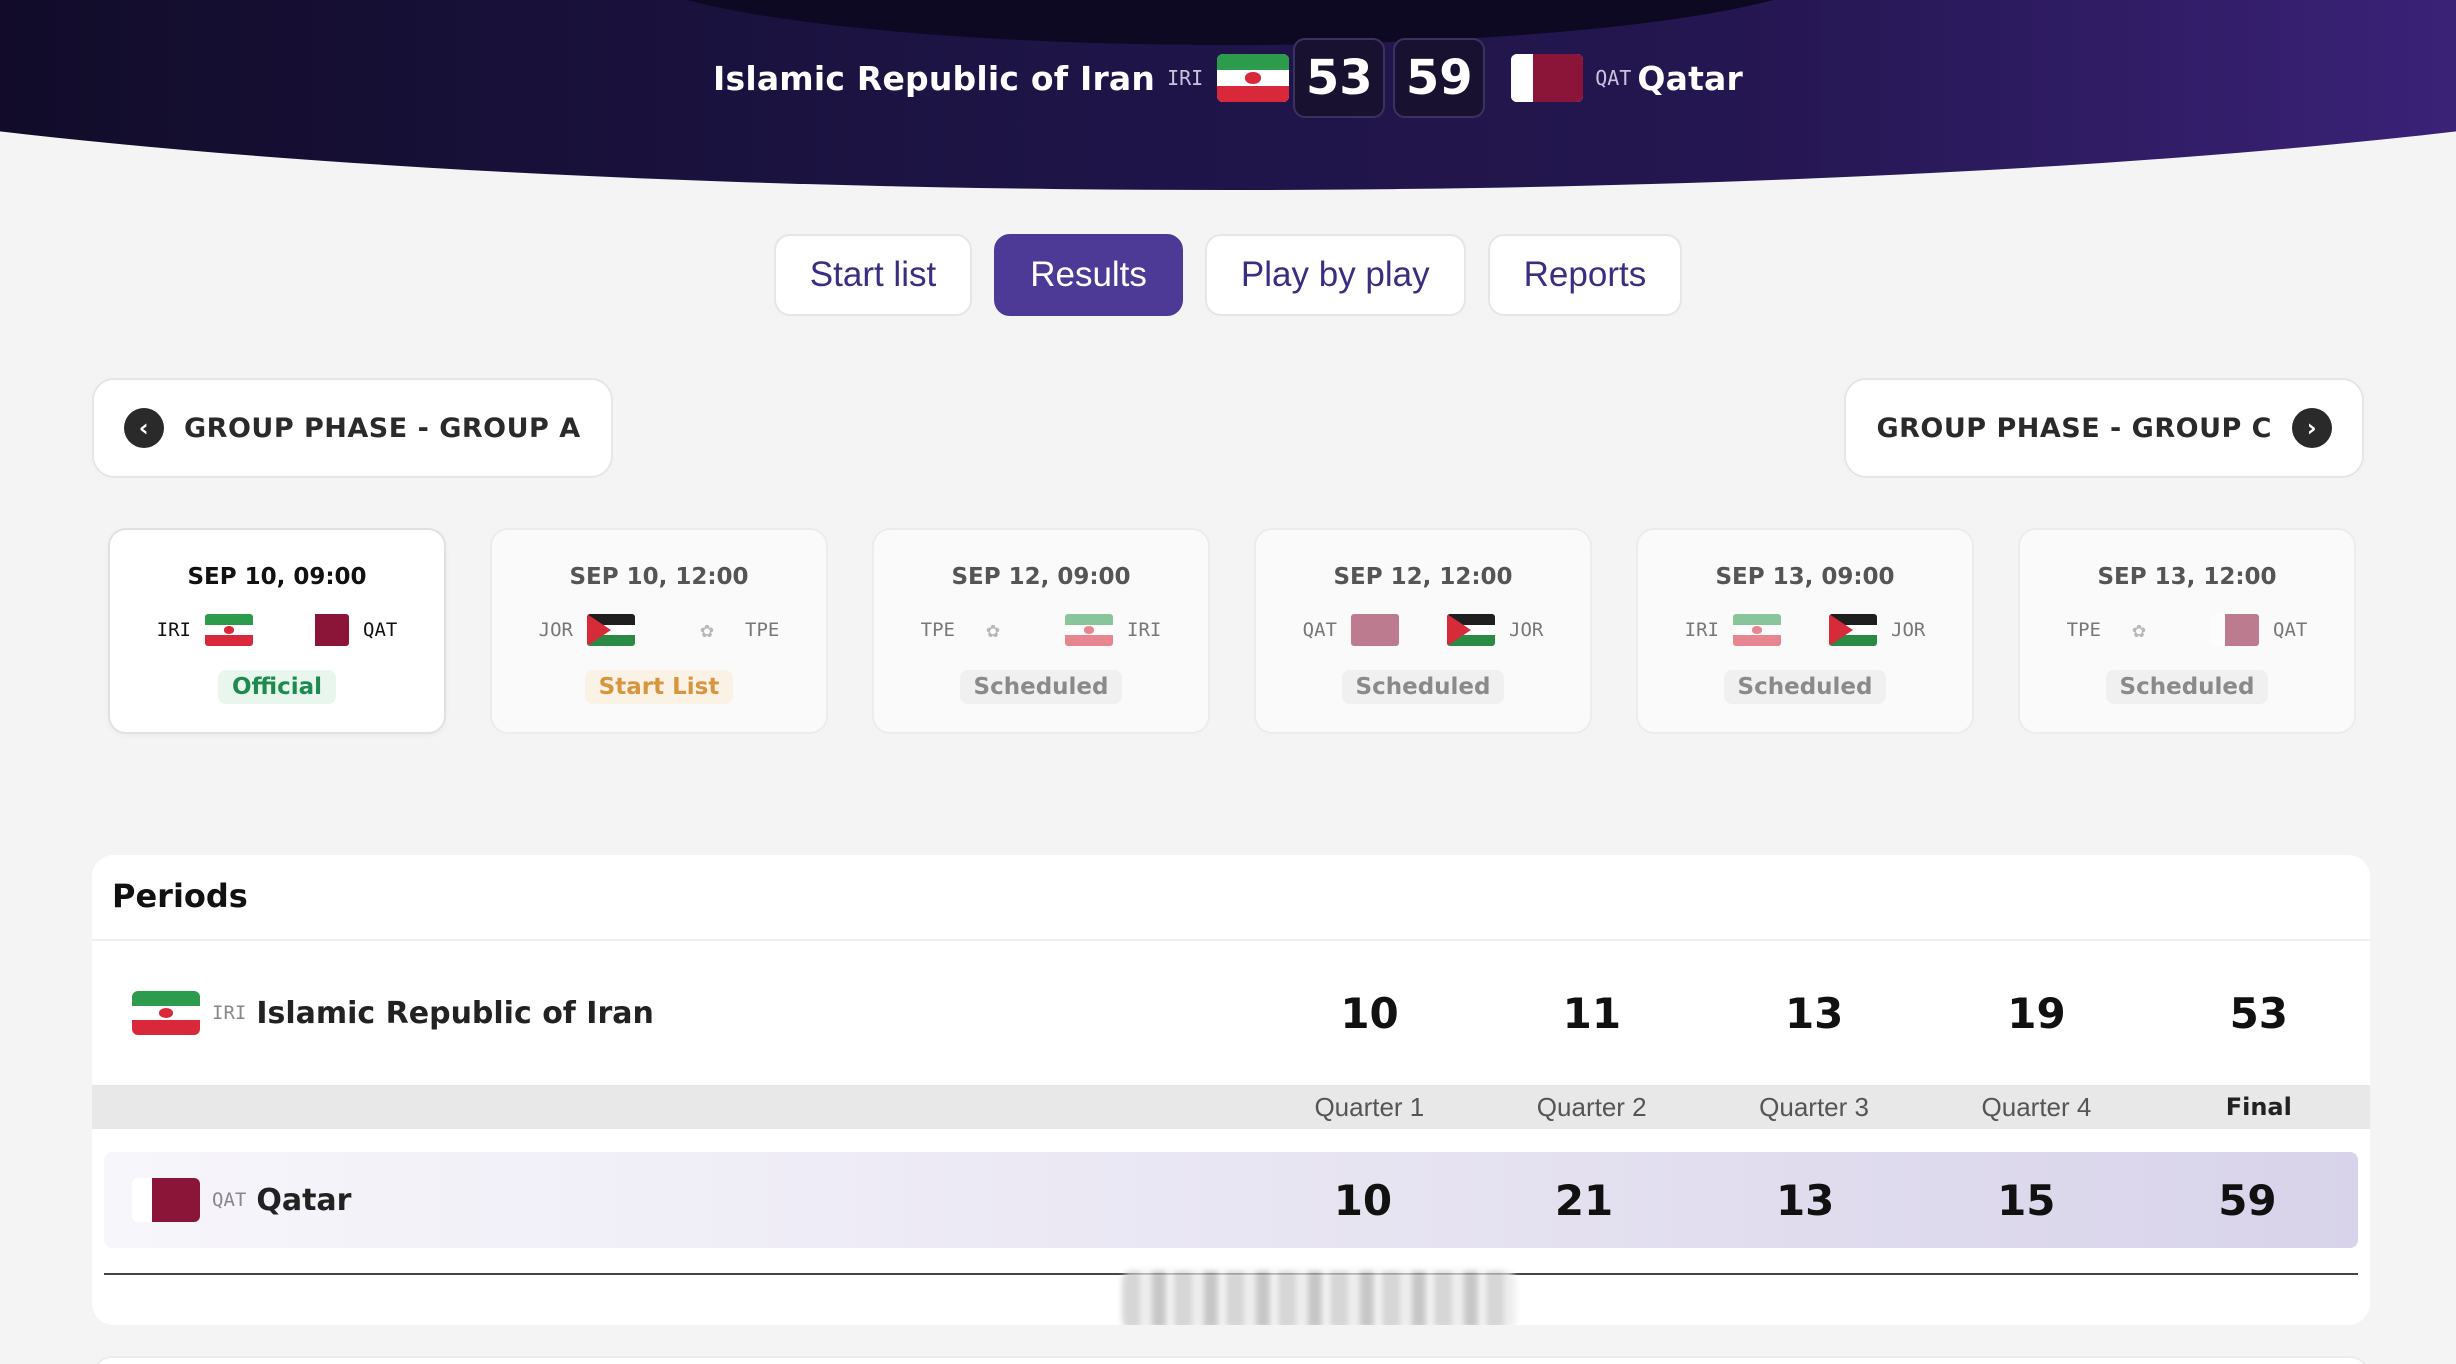  Describe the element at coordinates (1144, 630) in the screenshot. I see `team2-code: IRI` at that location.